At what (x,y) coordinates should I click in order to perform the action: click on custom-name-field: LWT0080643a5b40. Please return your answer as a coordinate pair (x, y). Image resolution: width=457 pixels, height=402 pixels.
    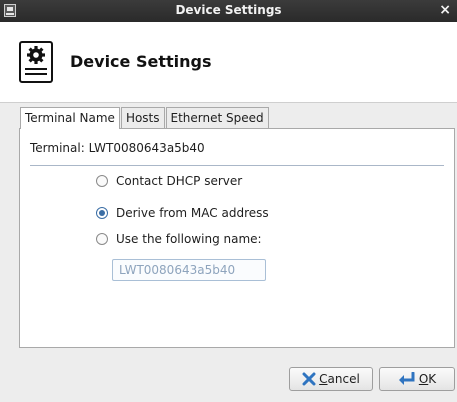
    Looking at the image, I should click on (189, 270).